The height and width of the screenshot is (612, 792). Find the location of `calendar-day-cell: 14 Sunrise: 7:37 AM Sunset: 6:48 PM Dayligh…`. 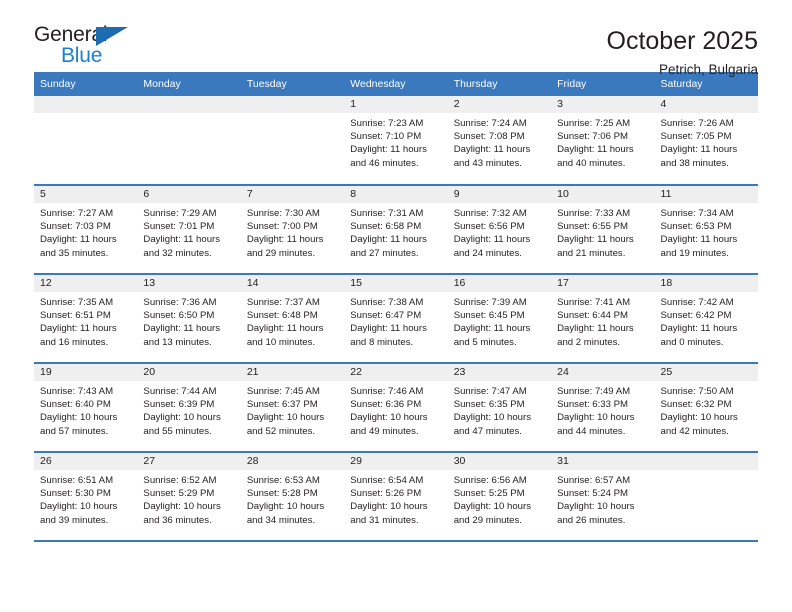

calendar-day-cell: 14 Sunrise: 7:37 AM Sunset: 6:48 PM Dayligh… is located at coordinates (292, 319).